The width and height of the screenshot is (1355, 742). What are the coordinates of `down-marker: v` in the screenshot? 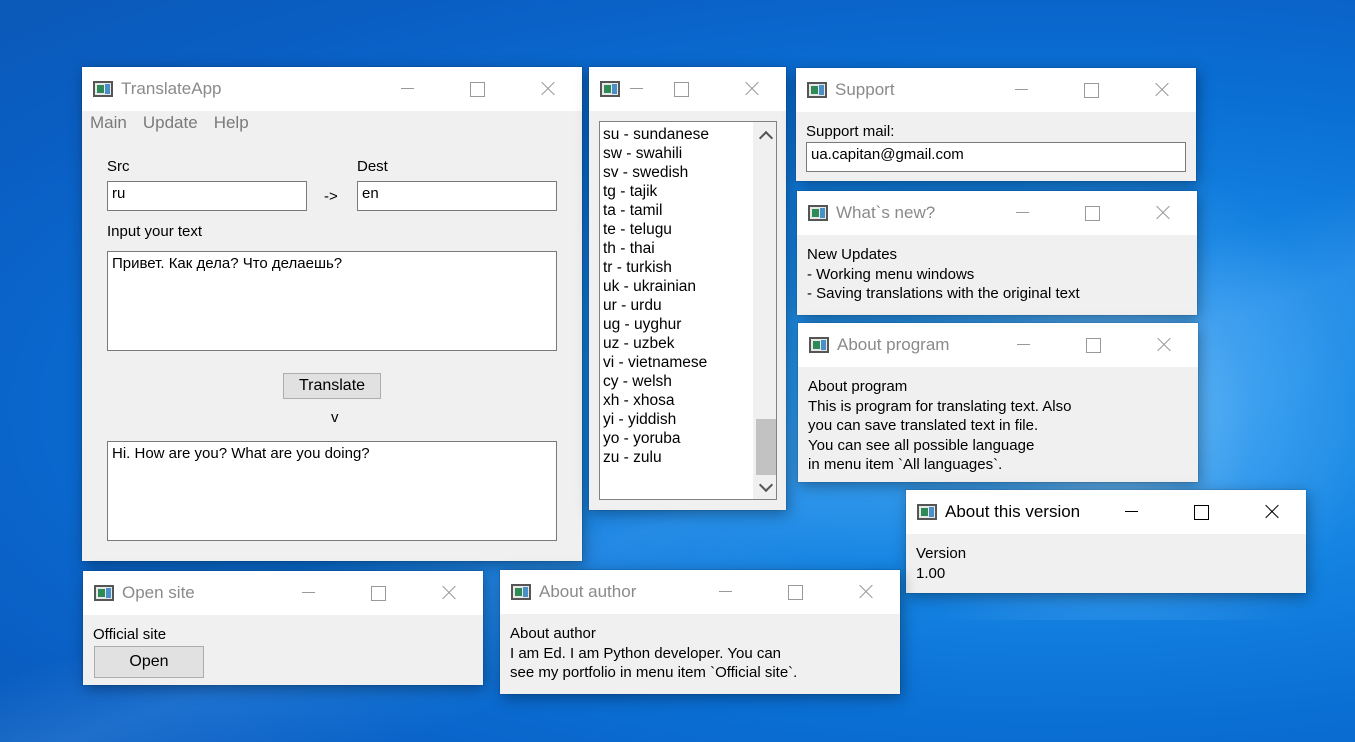 It's located at (335, 417).